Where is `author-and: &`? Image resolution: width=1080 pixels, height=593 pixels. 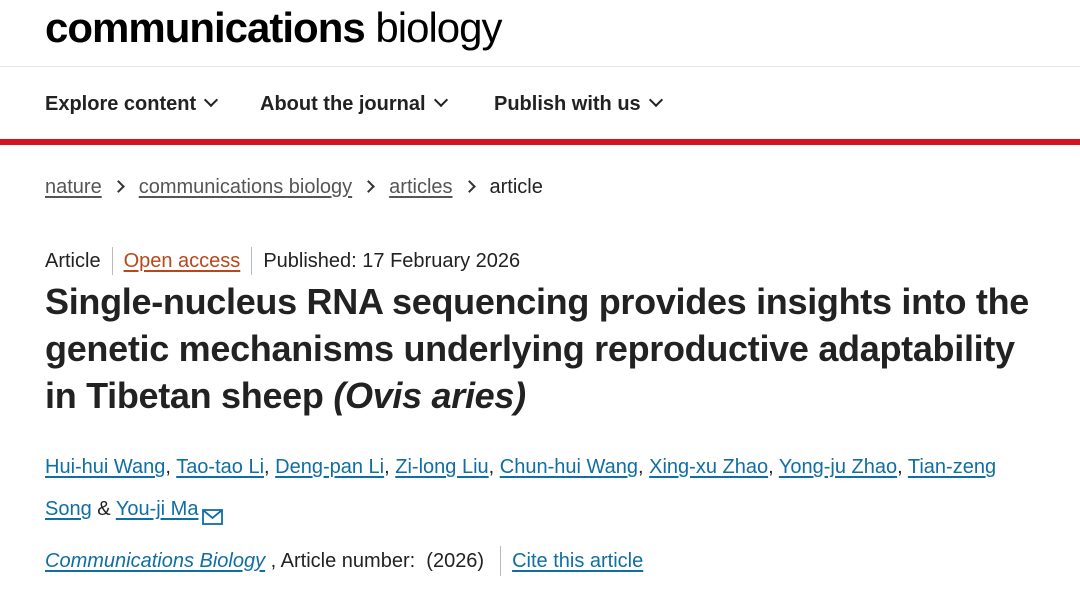 author-and: & is located at coordinates (103, 509).